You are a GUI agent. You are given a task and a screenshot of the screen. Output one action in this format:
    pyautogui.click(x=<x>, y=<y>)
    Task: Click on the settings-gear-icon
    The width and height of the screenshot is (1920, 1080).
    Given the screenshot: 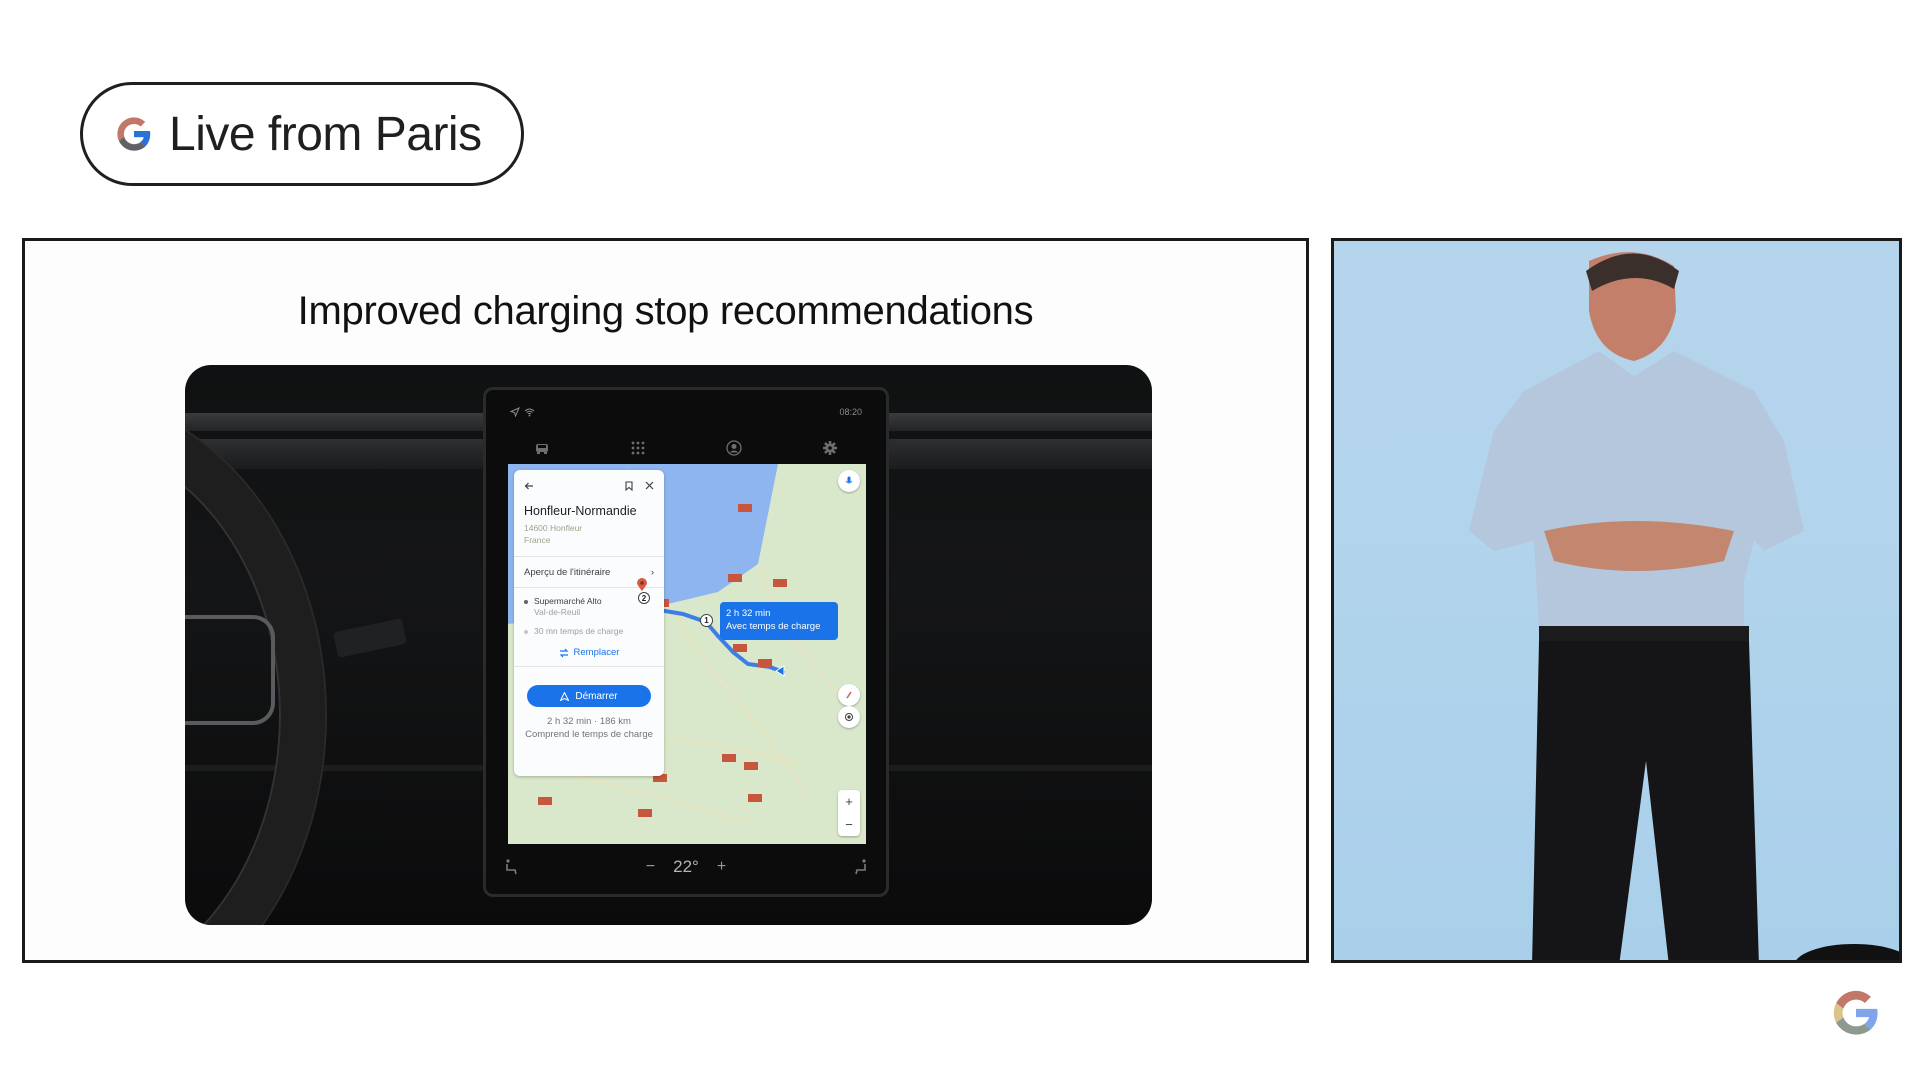 What is the action you would take?
    pyautogui.click(x=830, y=448)
    